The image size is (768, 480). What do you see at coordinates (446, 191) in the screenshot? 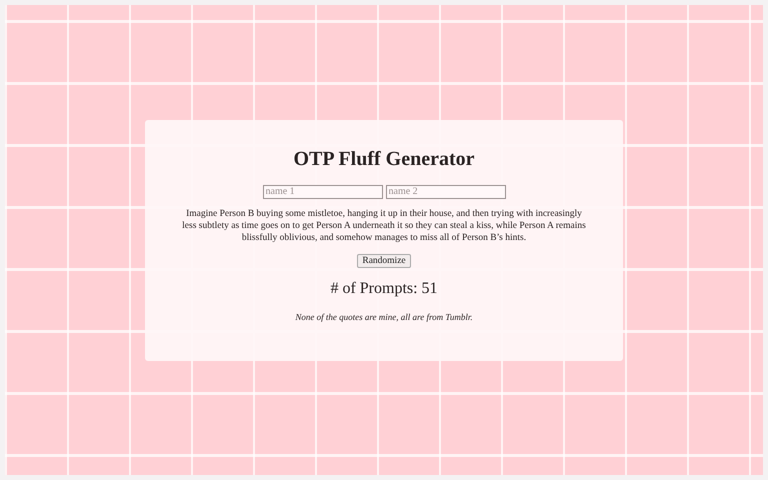
I see `name-field: name 2` at bounding box center [446, 191].